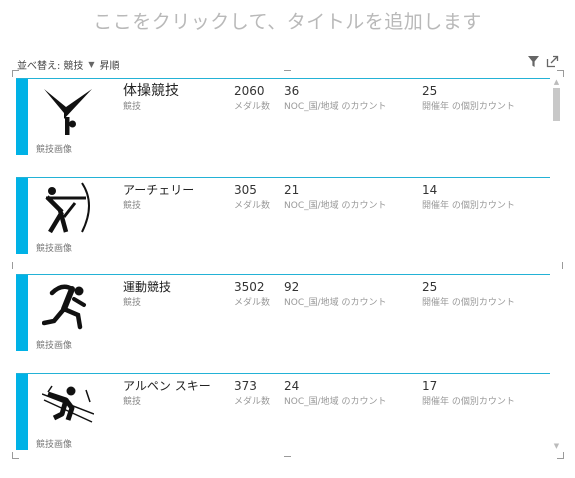 This screenshot has width=575, height=478. I want to click on noc-count-value: 92, so click(292, 287).